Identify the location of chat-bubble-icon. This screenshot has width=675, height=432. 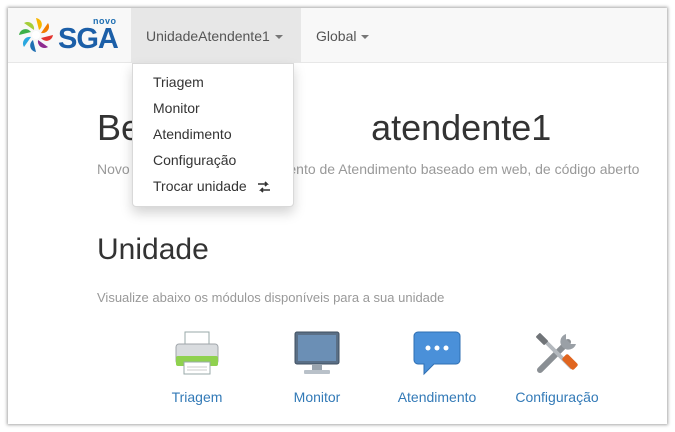
(437, 353).